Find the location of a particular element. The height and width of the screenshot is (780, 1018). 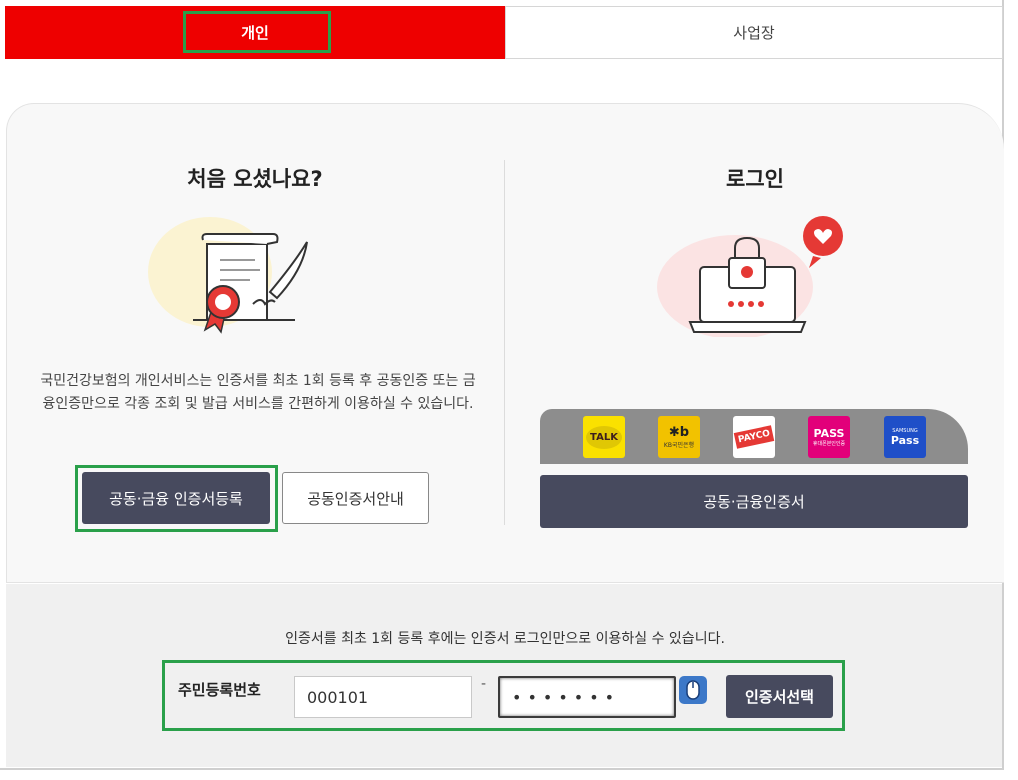

payco-icon: PAYCO is located at coordinates (754, 437).